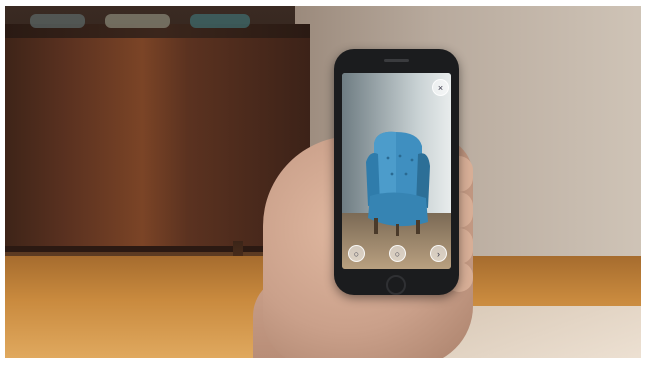 This screenshot has height=365, width=645. I want to click on info-icon: ○, so click(397, 253).